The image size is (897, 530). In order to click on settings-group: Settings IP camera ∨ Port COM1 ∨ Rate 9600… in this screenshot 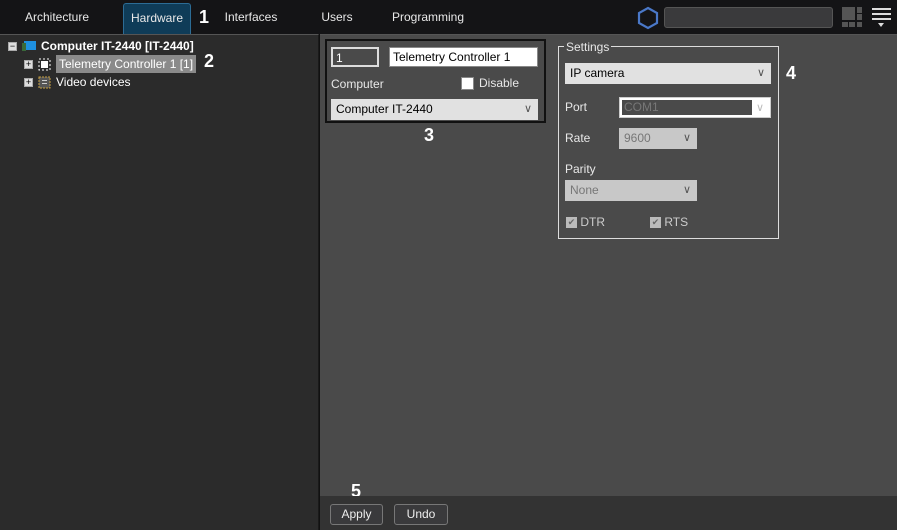, I will do `click(668, 139)`.